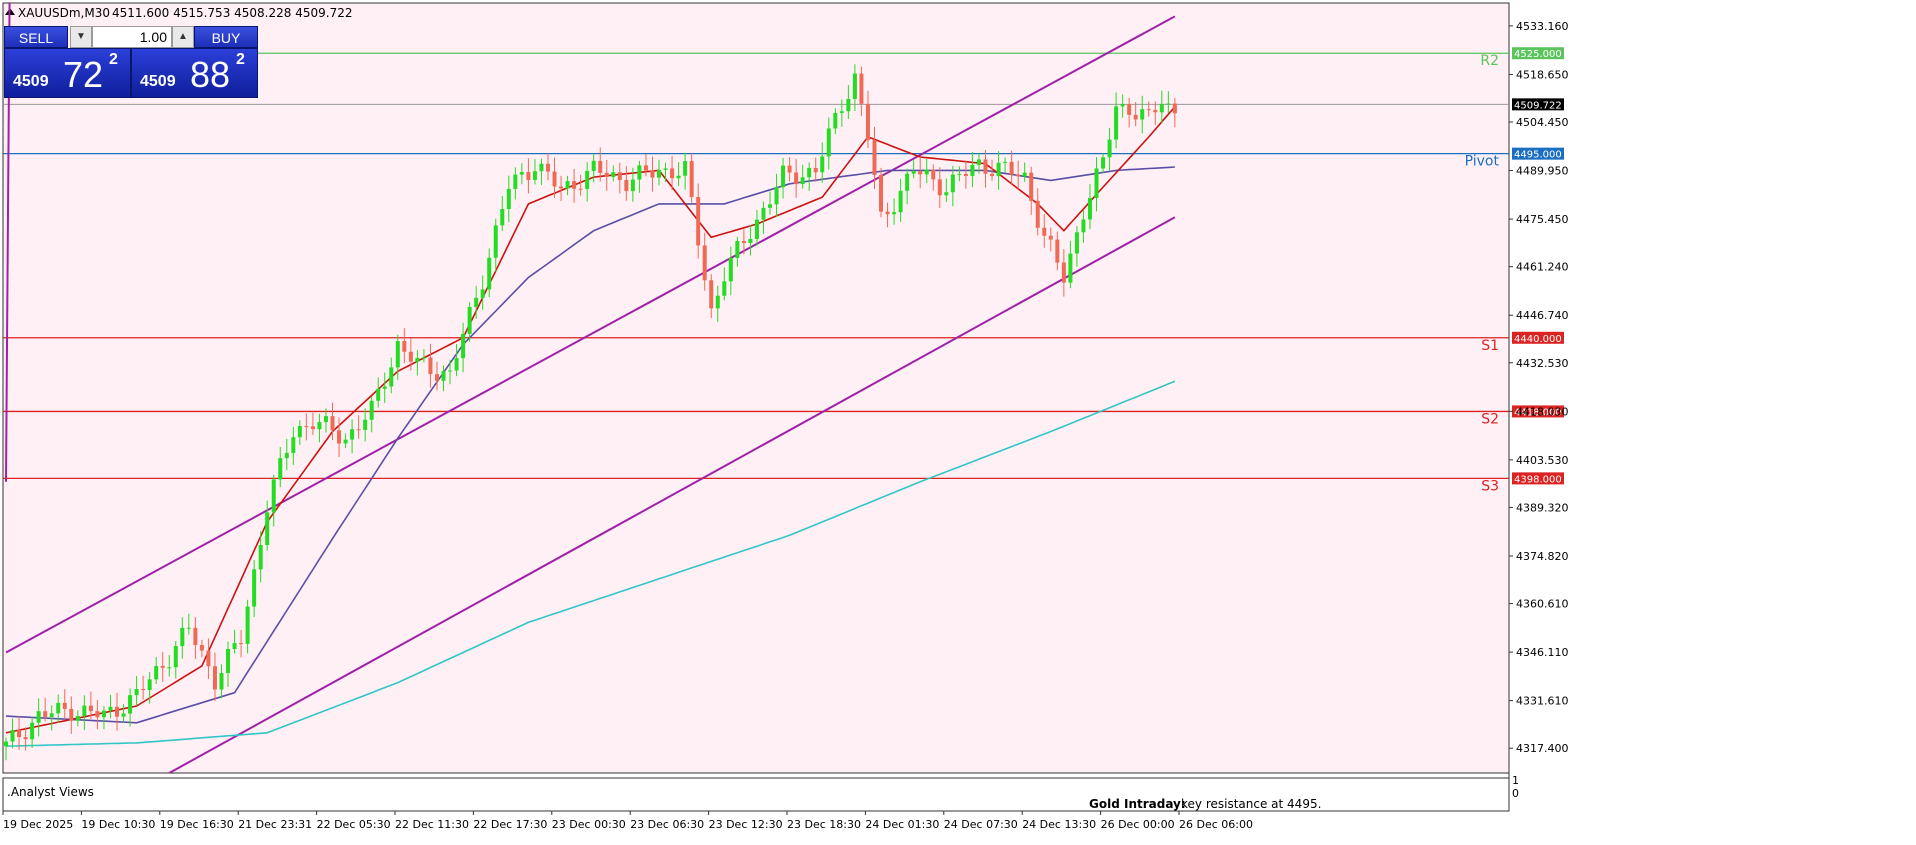 The width and height of the screenshot is (1916, 845). Describe the element at coordinates (183, 37) in the screenshot. I see `lot-increase-button: ▲` at that location.